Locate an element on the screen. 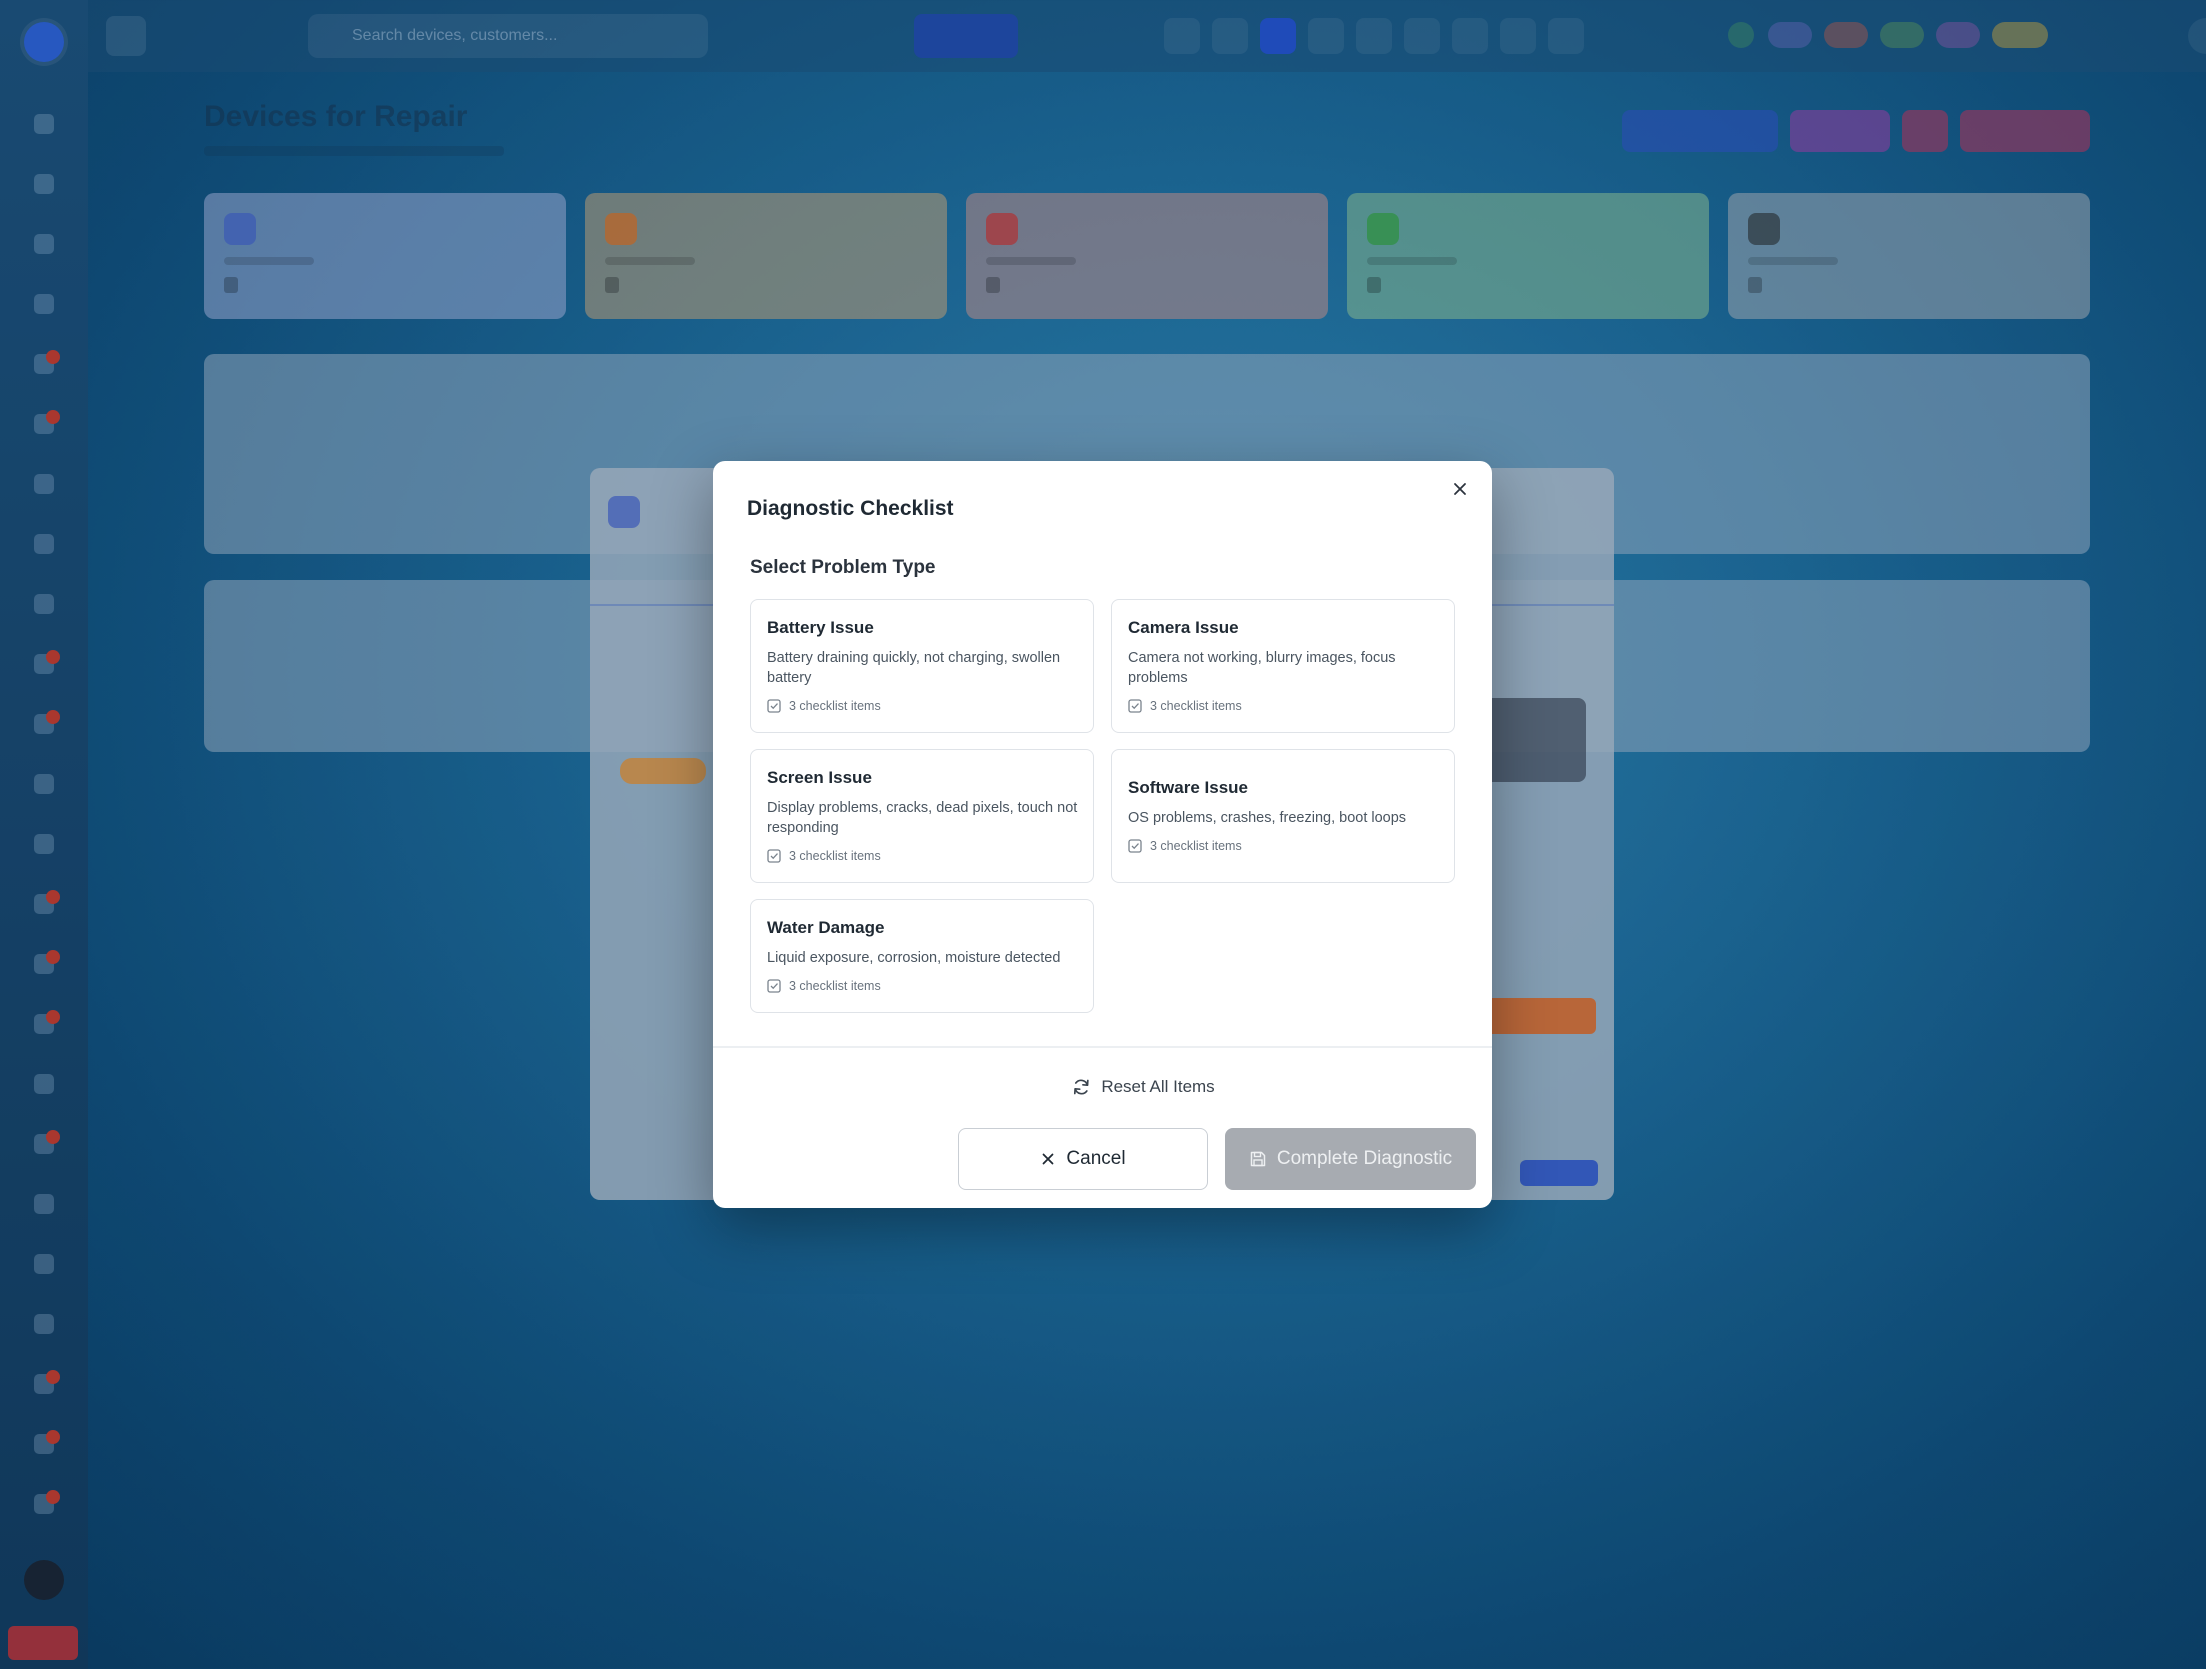 The image size is (2206, 1669). save-icon is located at coordinates (1258, 1159).